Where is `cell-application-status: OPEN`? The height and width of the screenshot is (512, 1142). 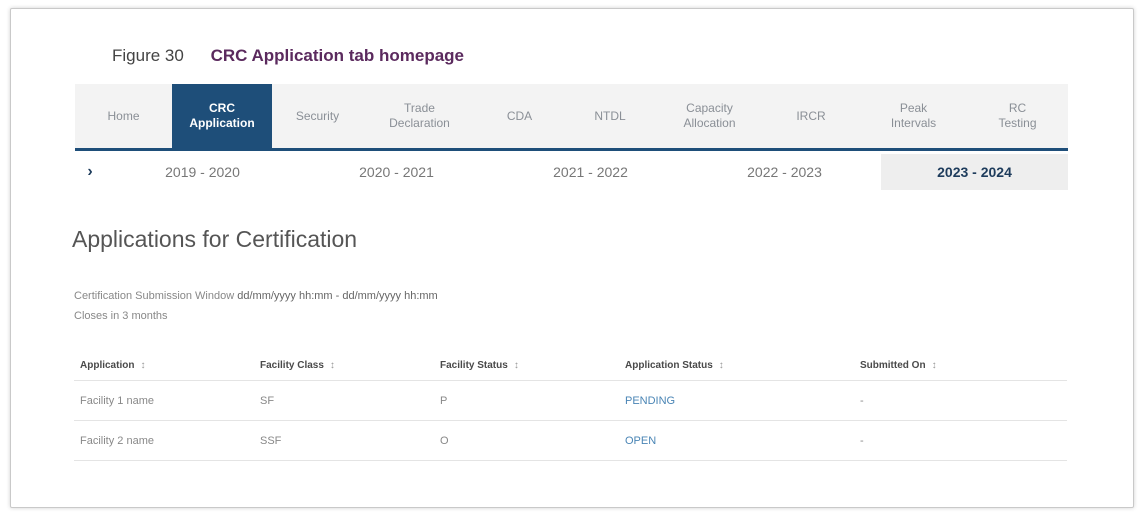
cell-application-status: OPEN is located at coordinates (736, 441).